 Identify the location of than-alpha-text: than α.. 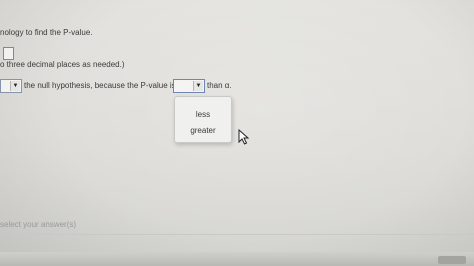
(219, 85).